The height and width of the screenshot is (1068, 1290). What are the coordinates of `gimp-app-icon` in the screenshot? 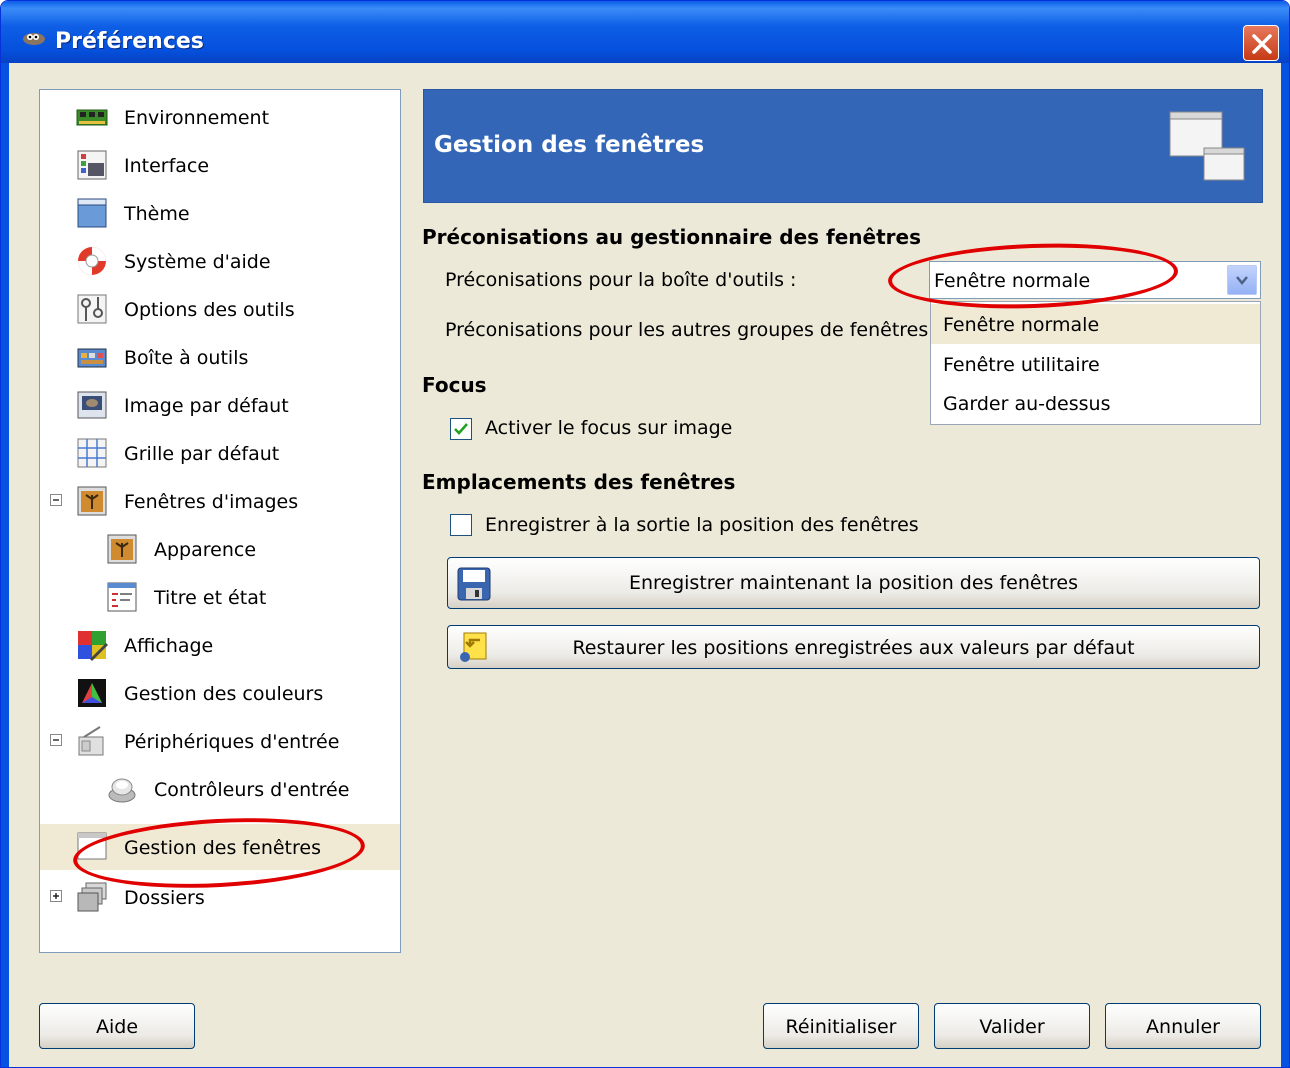 It's located at (34, 39).